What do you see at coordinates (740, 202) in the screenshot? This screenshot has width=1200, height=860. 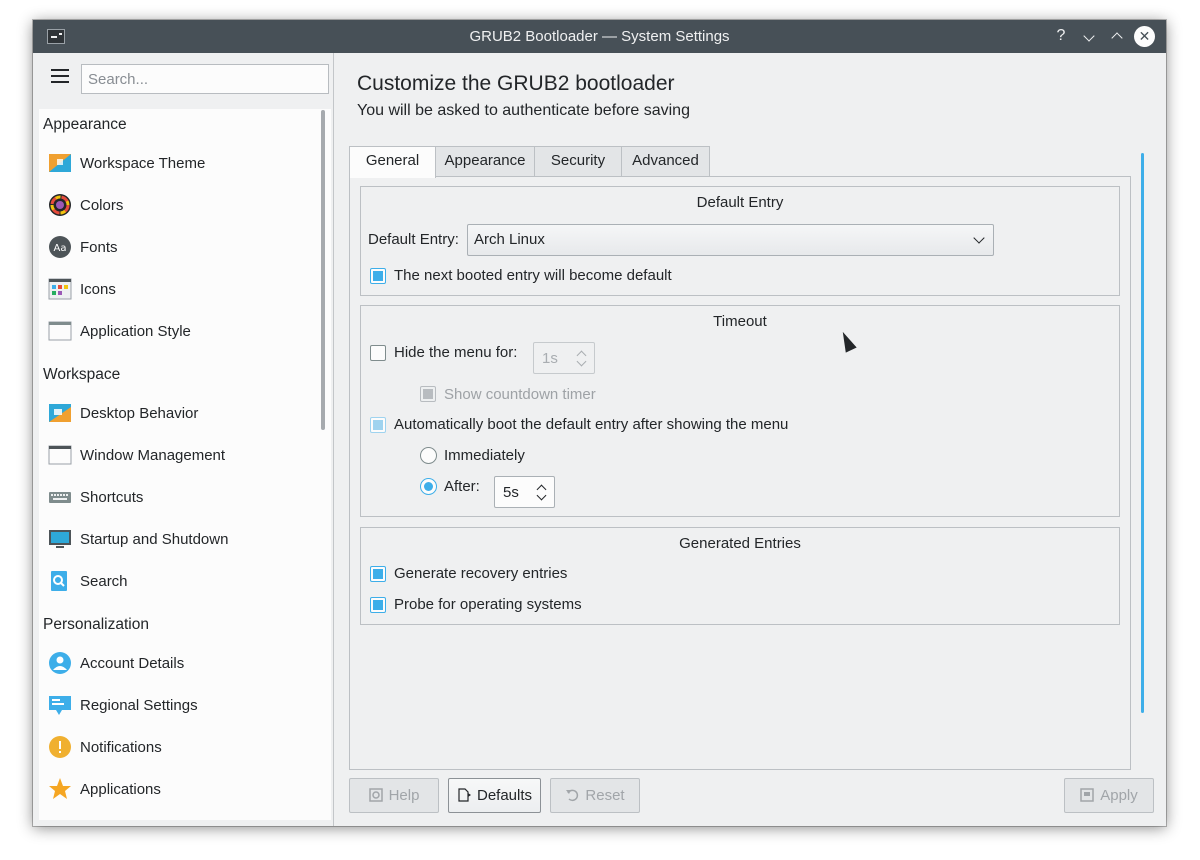 I see `group-title: Default Entry` at bounding box center [740, 202].